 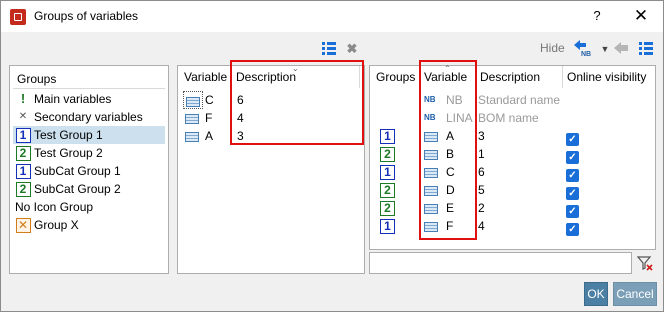 I want to click on column-header-groups: Groups, so click(x=396, y=77).